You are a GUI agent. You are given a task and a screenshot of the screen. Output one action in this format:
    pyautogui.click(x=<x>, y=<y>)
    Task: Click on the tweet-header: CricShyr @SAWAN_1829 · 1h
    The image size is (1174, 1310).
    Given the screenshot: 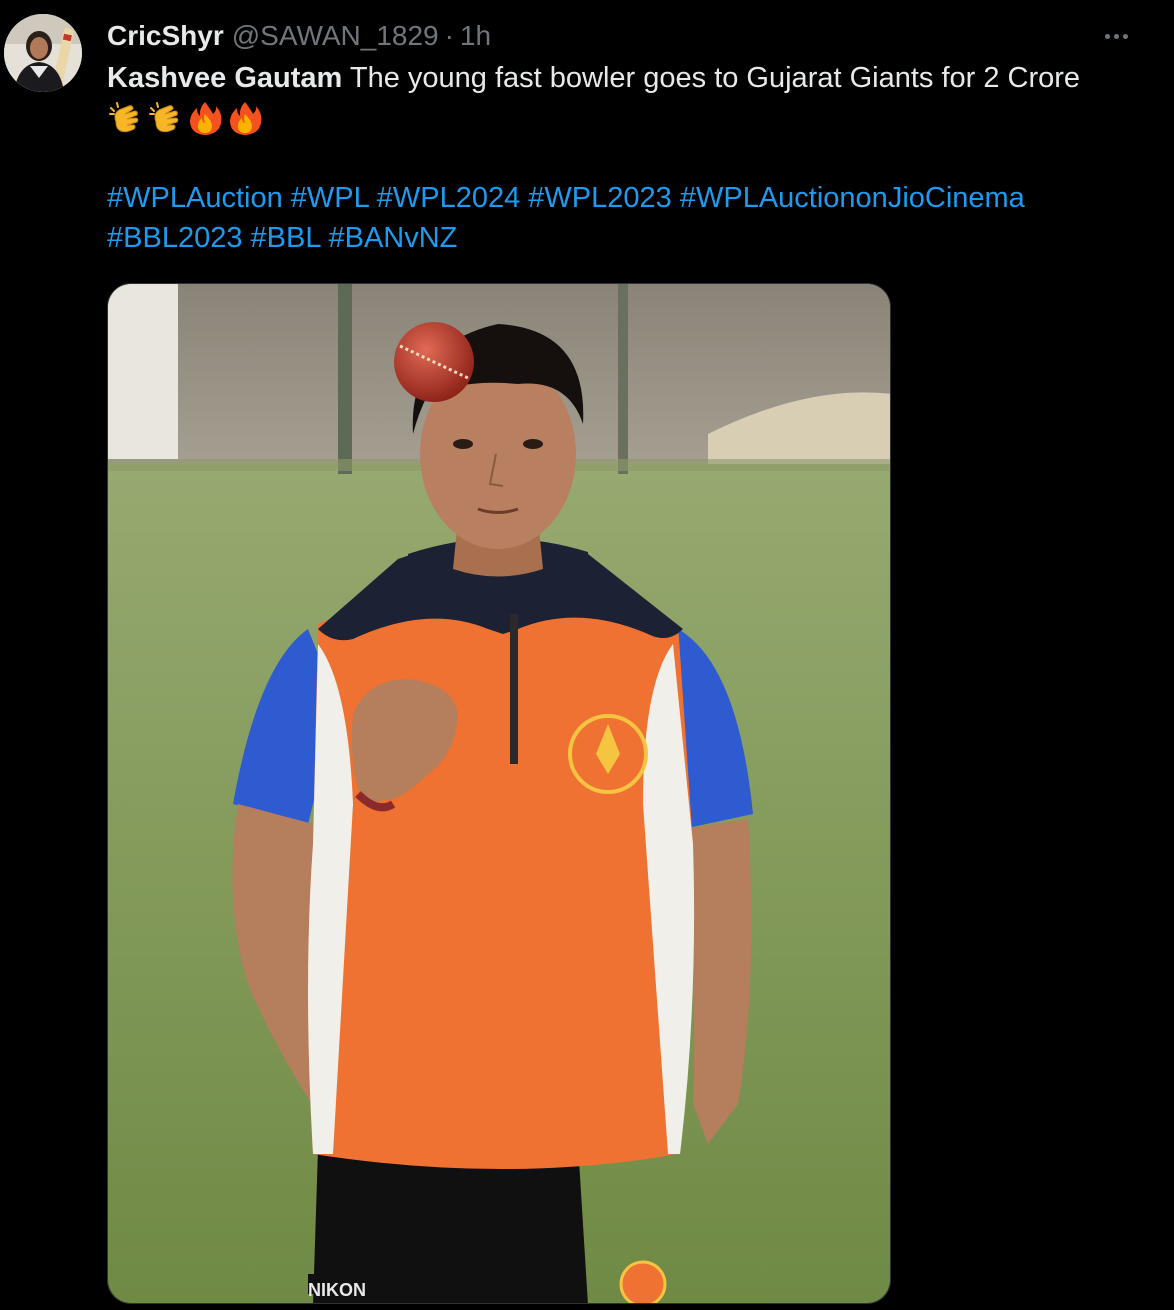 What is the action you would take?
    pyautogui.click(x=299, y=36)
    